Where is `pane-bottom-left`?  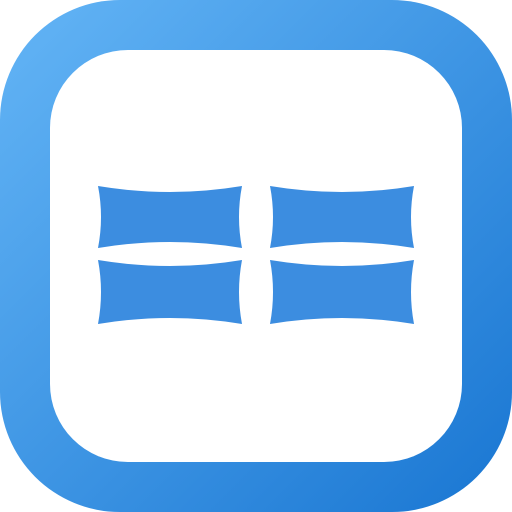
pane-bottom-left is located at coordinates (170, 292).